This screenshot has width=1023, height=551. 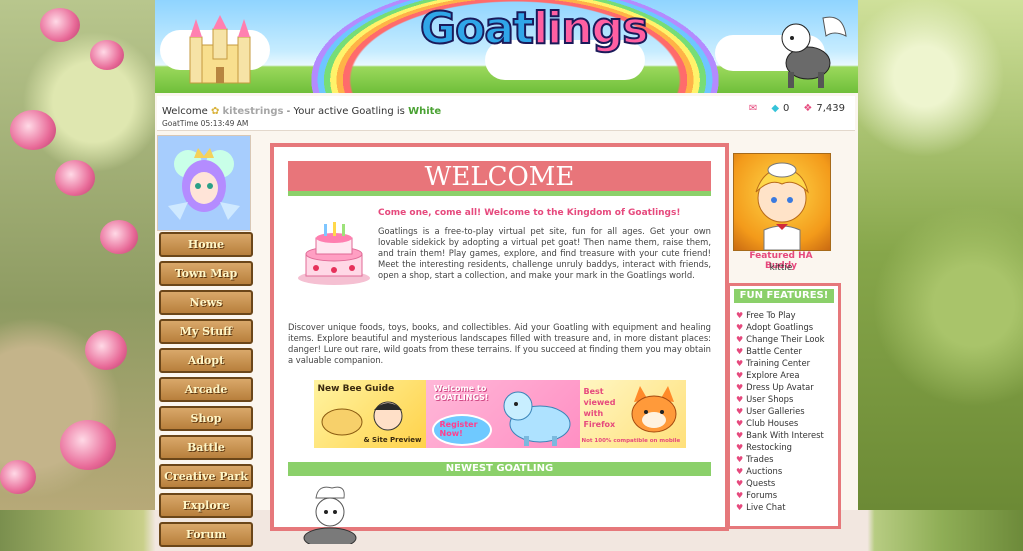 I want to click on list-item: ♥ Auctions, so click(x=759, y=471).